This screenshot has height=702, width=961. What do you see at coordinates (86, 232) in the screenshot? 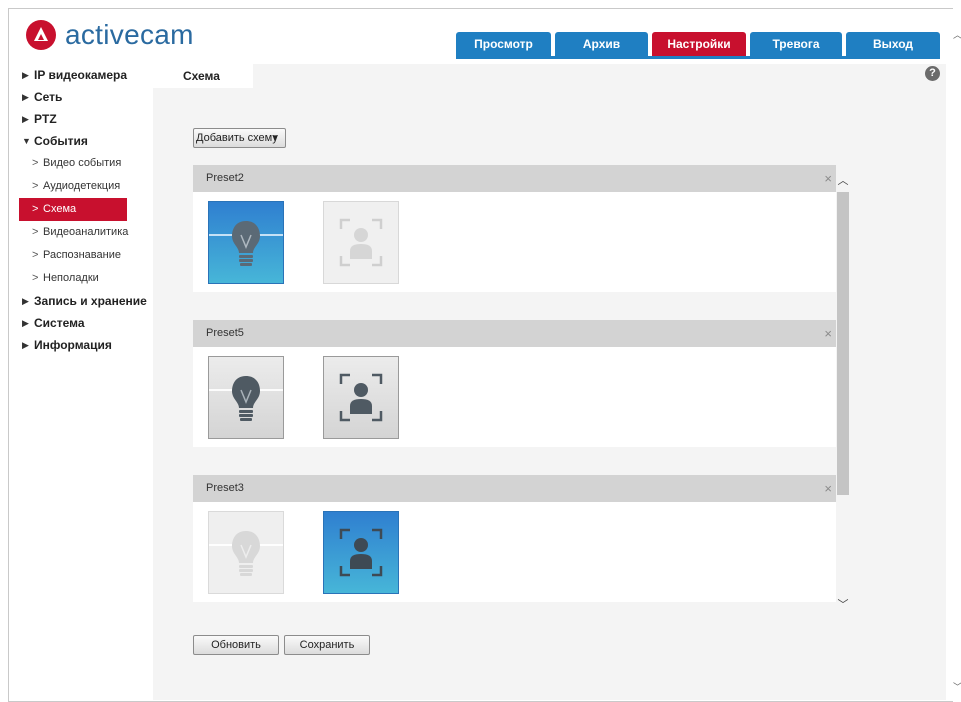
I see `sidebar-subitem-label: Видеоаналитика` at bounding box center [86, 232].